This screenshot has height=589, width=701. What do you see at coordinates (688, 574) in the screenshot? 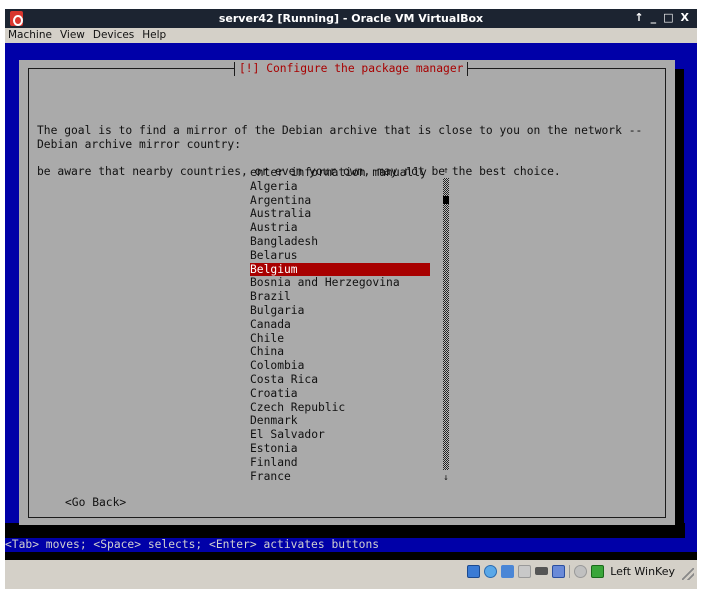
I see `resize-grip-icon` at bounding box center [688, 574].